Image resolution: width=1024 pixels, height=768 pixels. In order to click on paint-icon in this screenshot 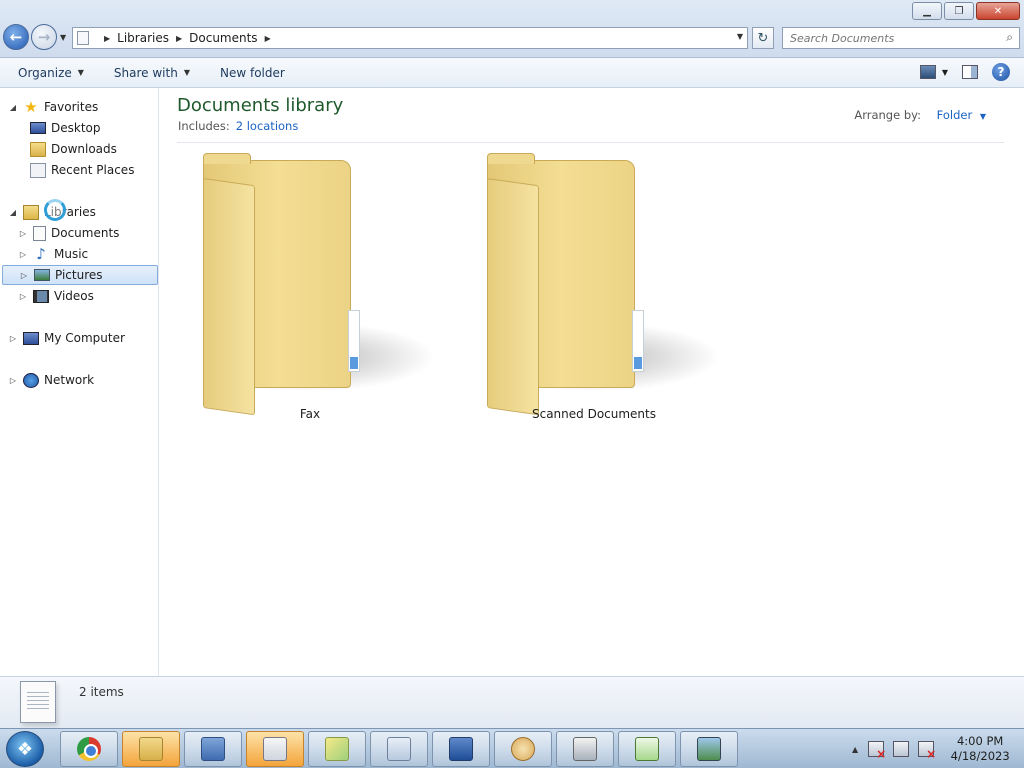, I will do `click(523, 749)`.